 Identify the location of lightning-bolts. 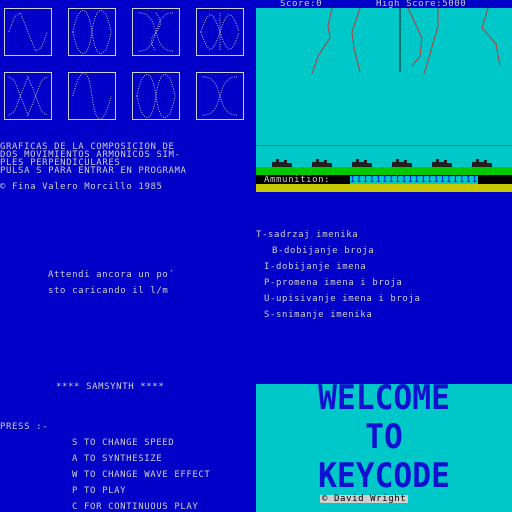
(406, 41).